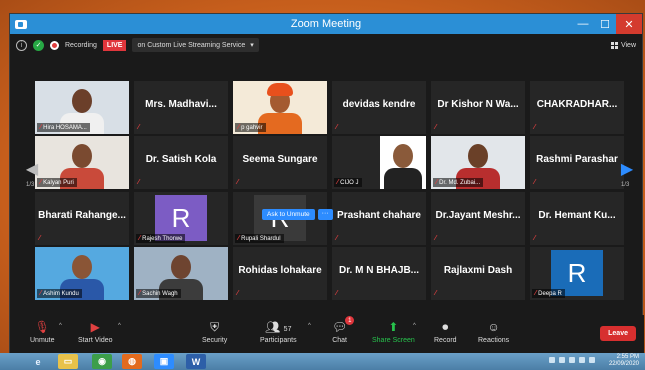 The width and height of the screenshot is (645, 370). Describe the element at coordinates (614, 45) in the screenshot. I see `grid-view-icon` at that location.